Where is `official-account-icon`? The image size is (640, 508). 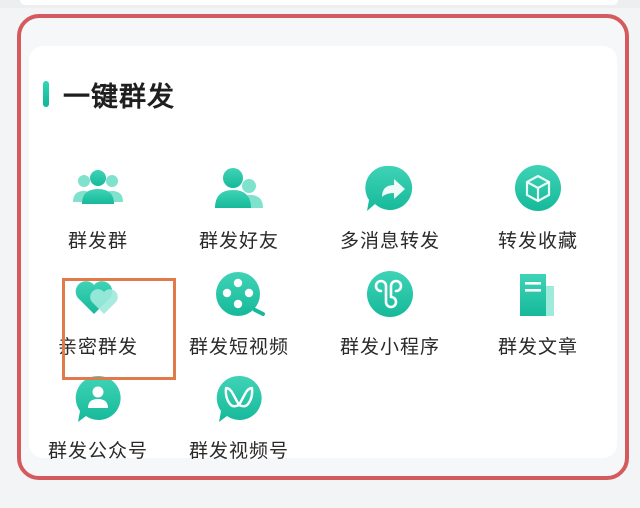
official-account-icon is located at coordinates (98, 400).